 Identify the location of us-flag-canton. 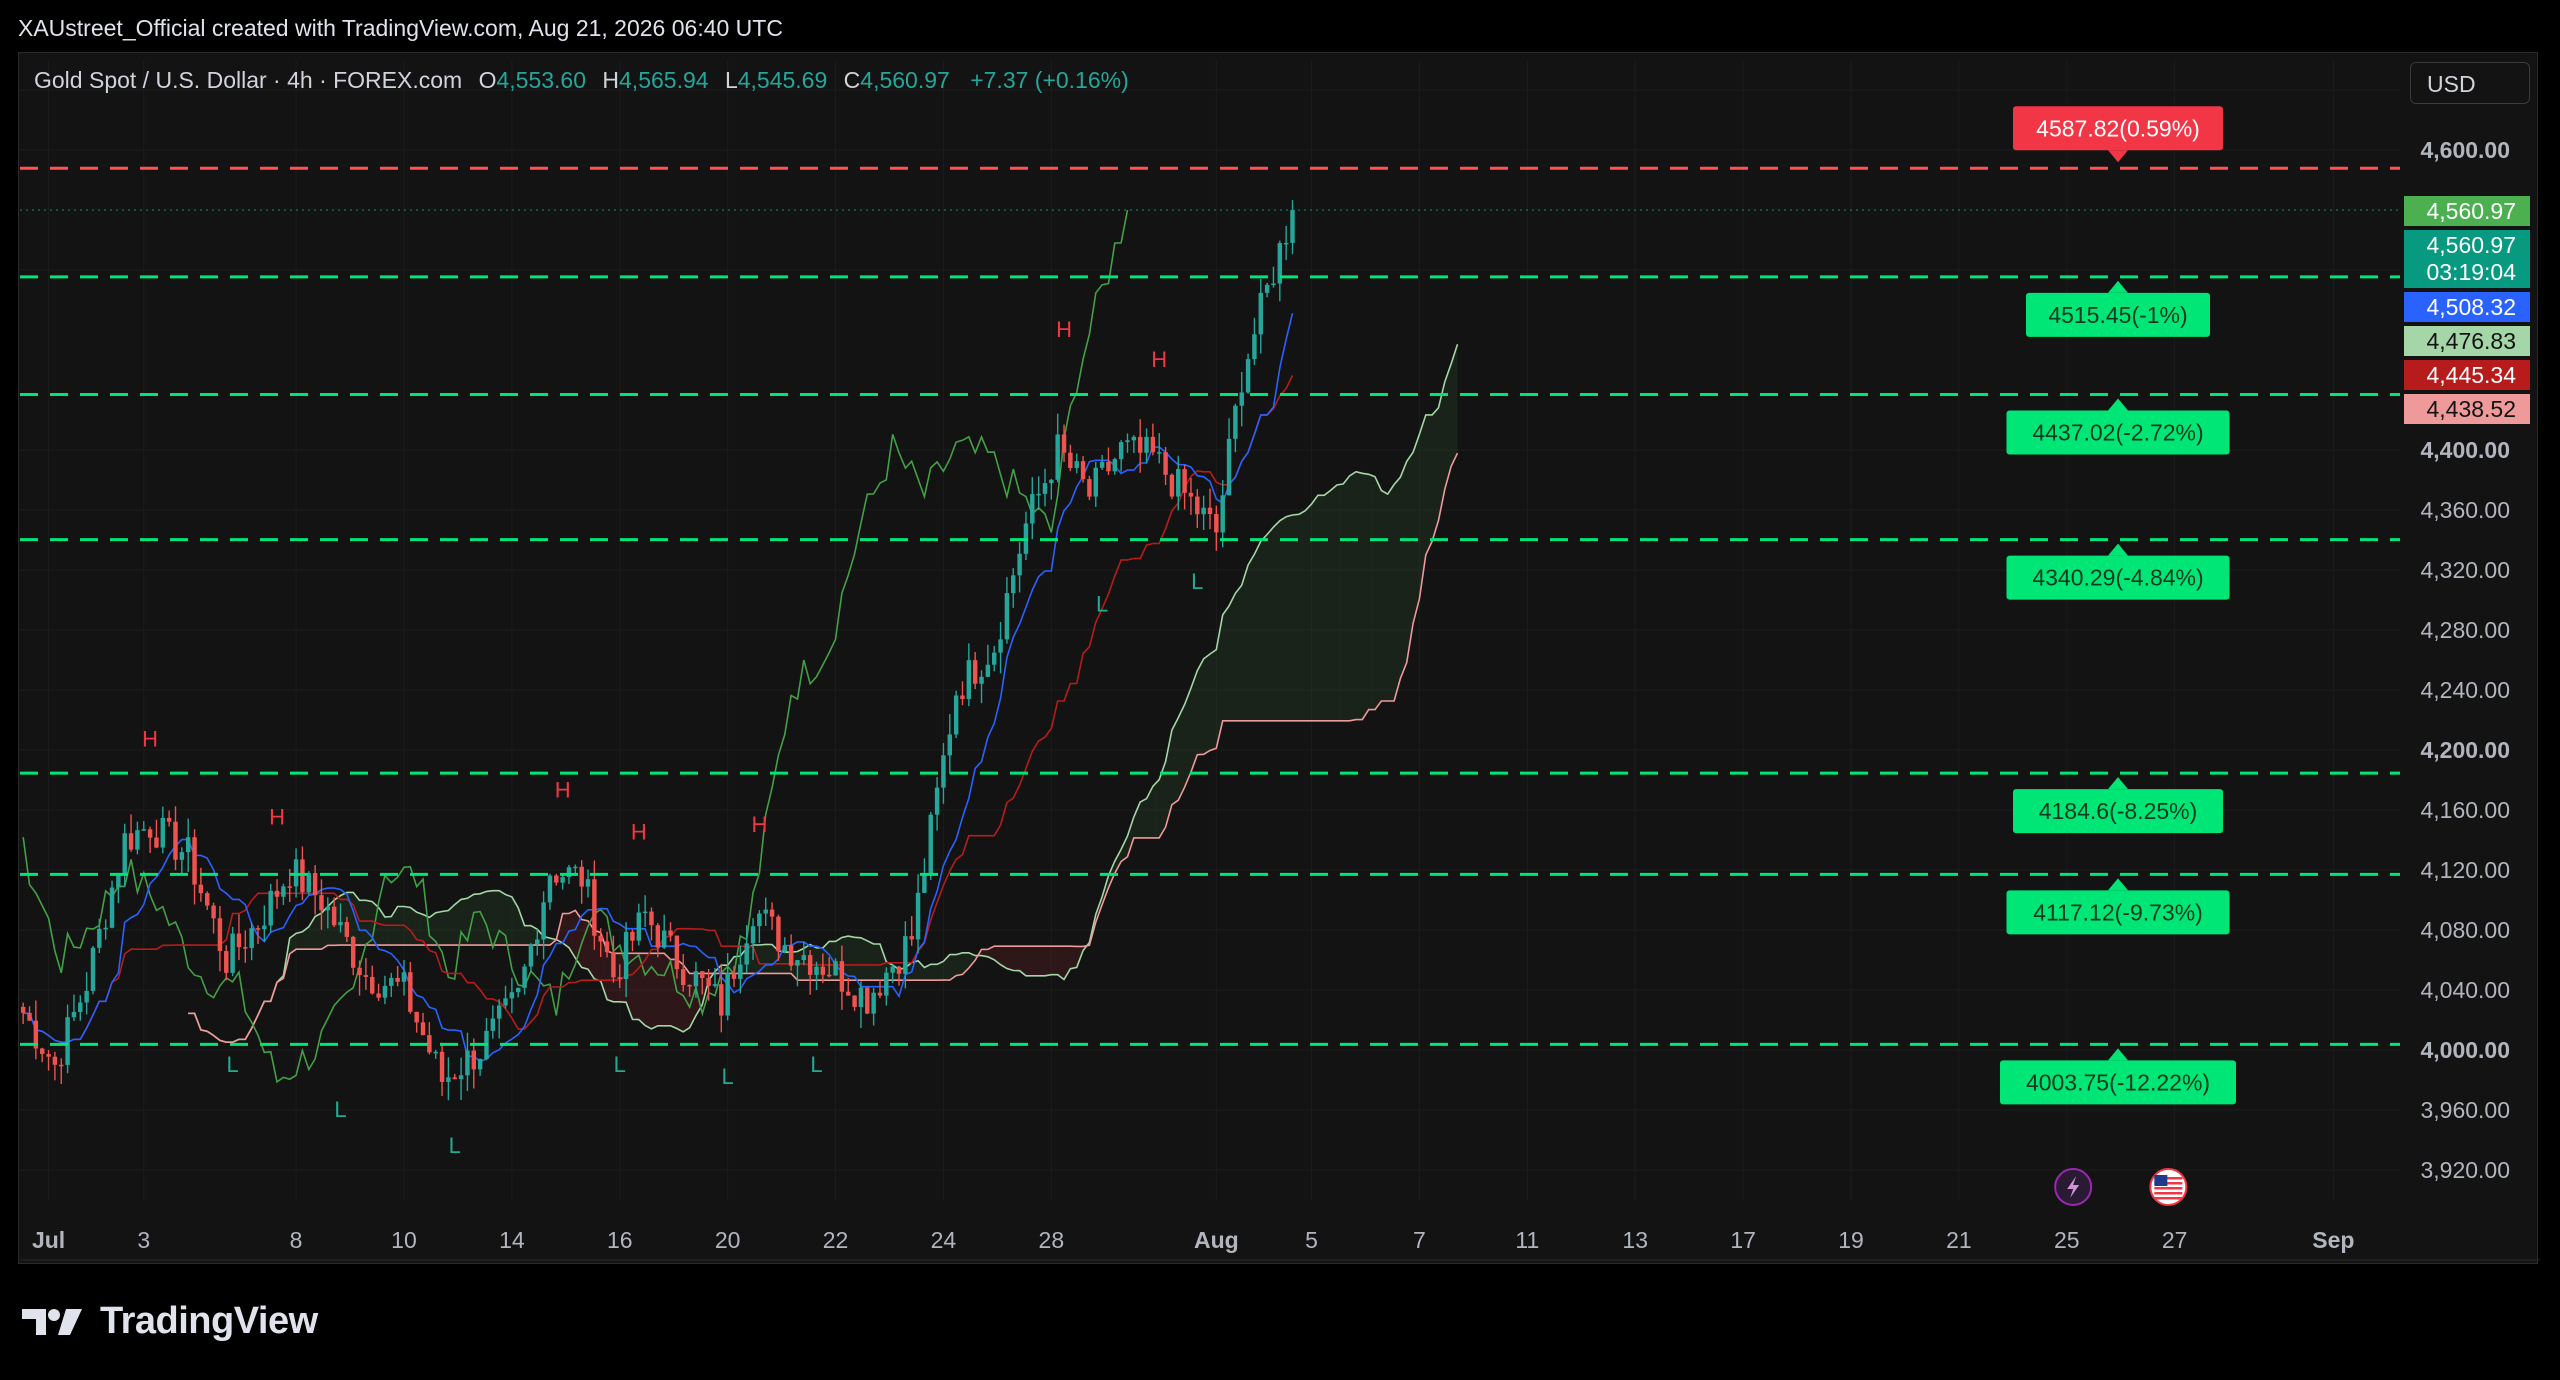
(2161, 1180).